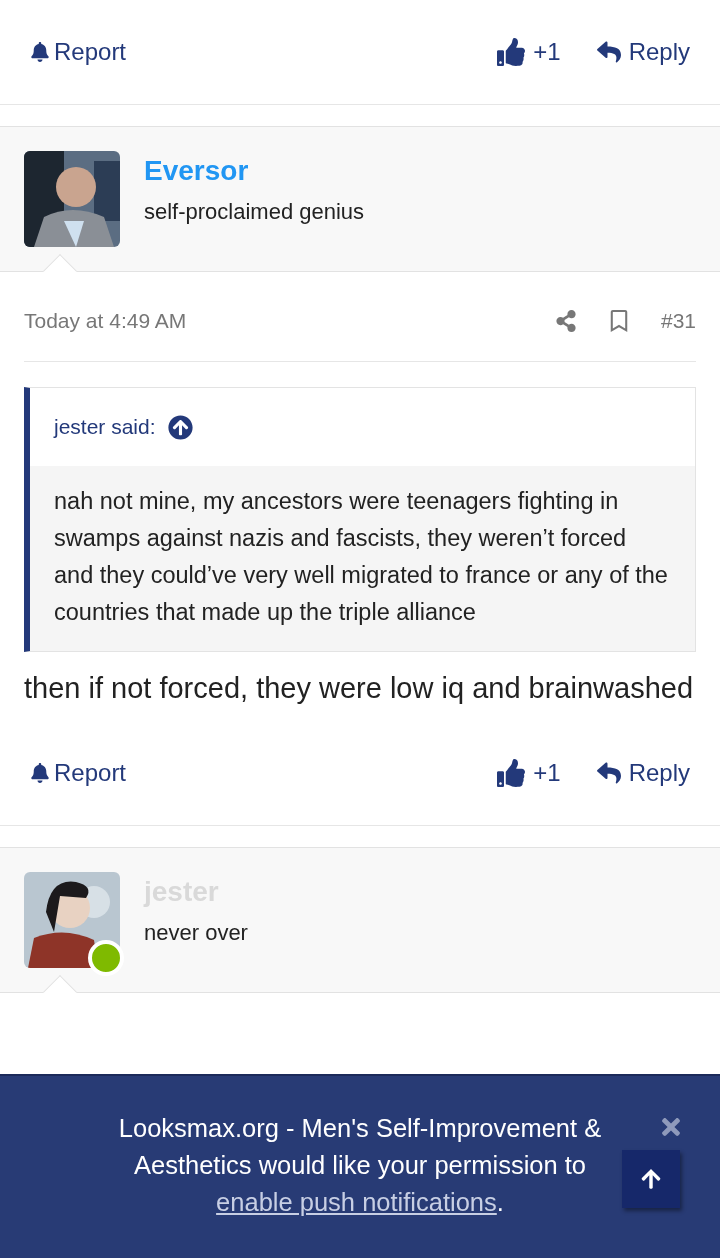 Image resolution: width=720 pixels, height=1258 pixels. I want to click on scroll-to-top-button, so click(651, 1179).